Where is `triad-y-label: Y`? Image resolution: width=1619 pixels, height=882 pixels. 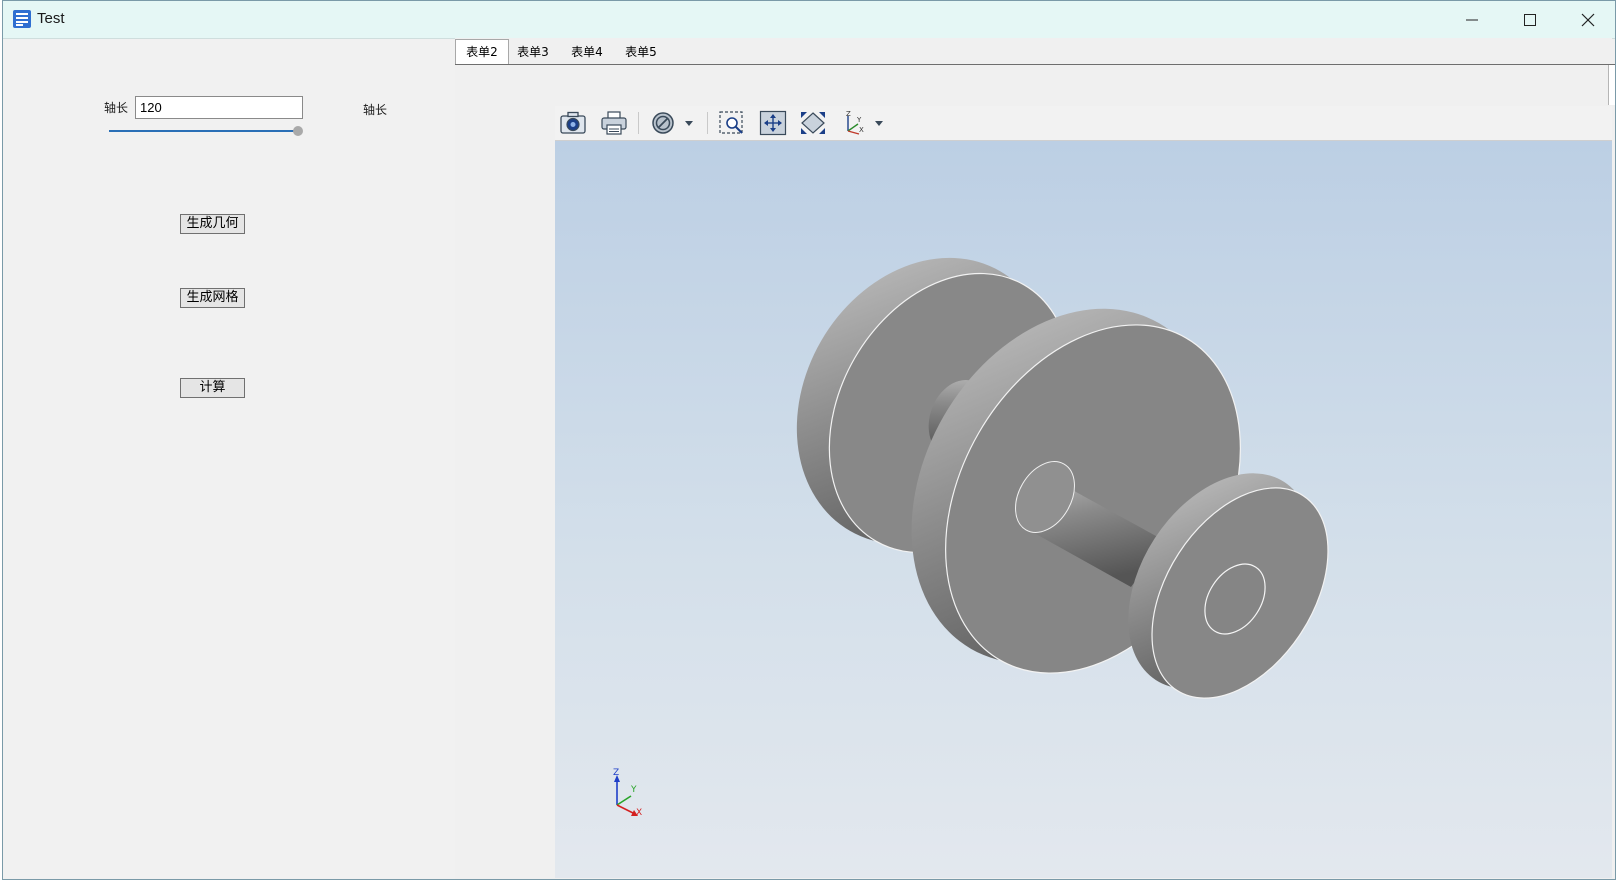 triad-y-label: Y is located at coordinates (633, 790).